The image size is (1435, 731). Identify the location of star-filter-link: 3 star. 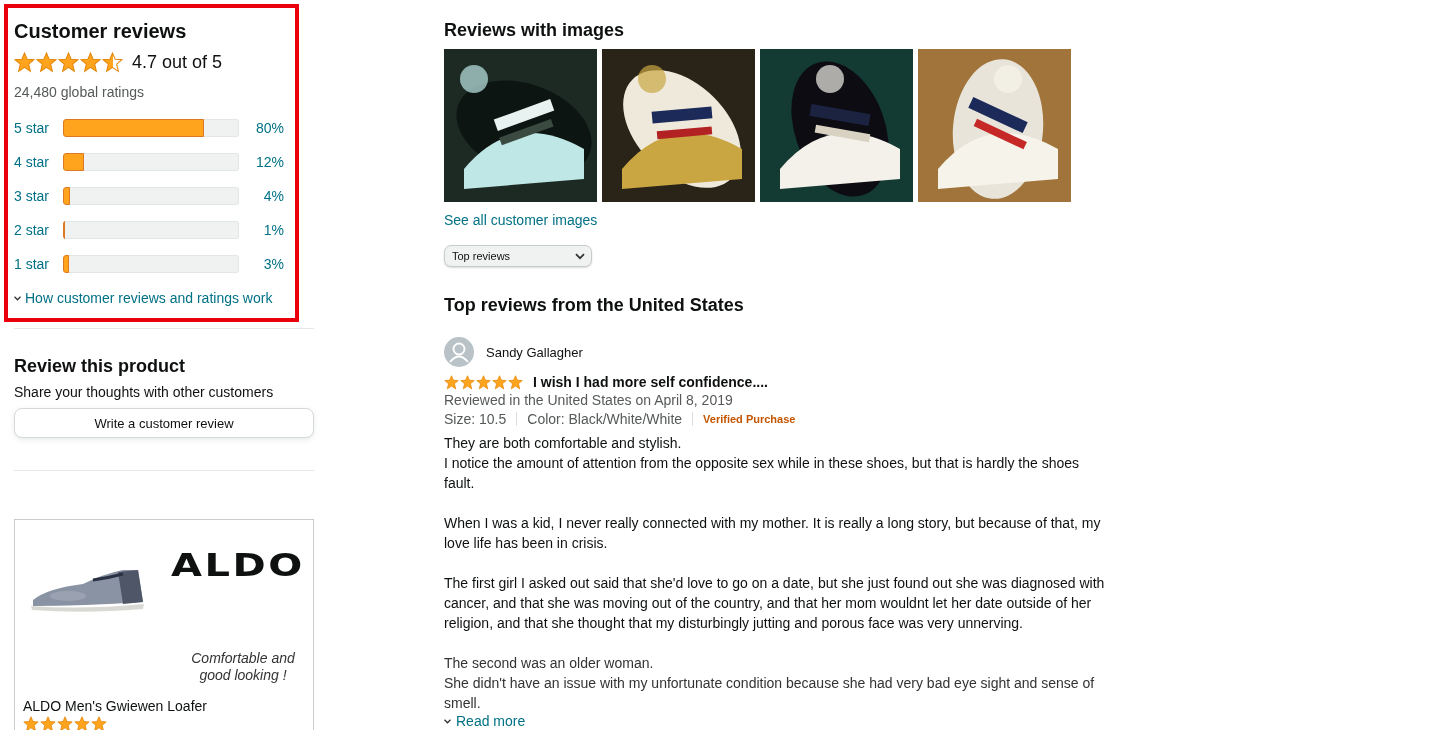
(39, 196).